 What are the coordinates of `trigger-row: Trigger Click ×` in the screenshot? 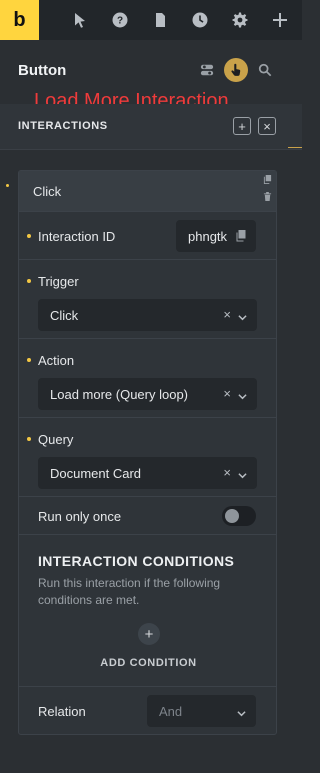 It's located at (147, 299).